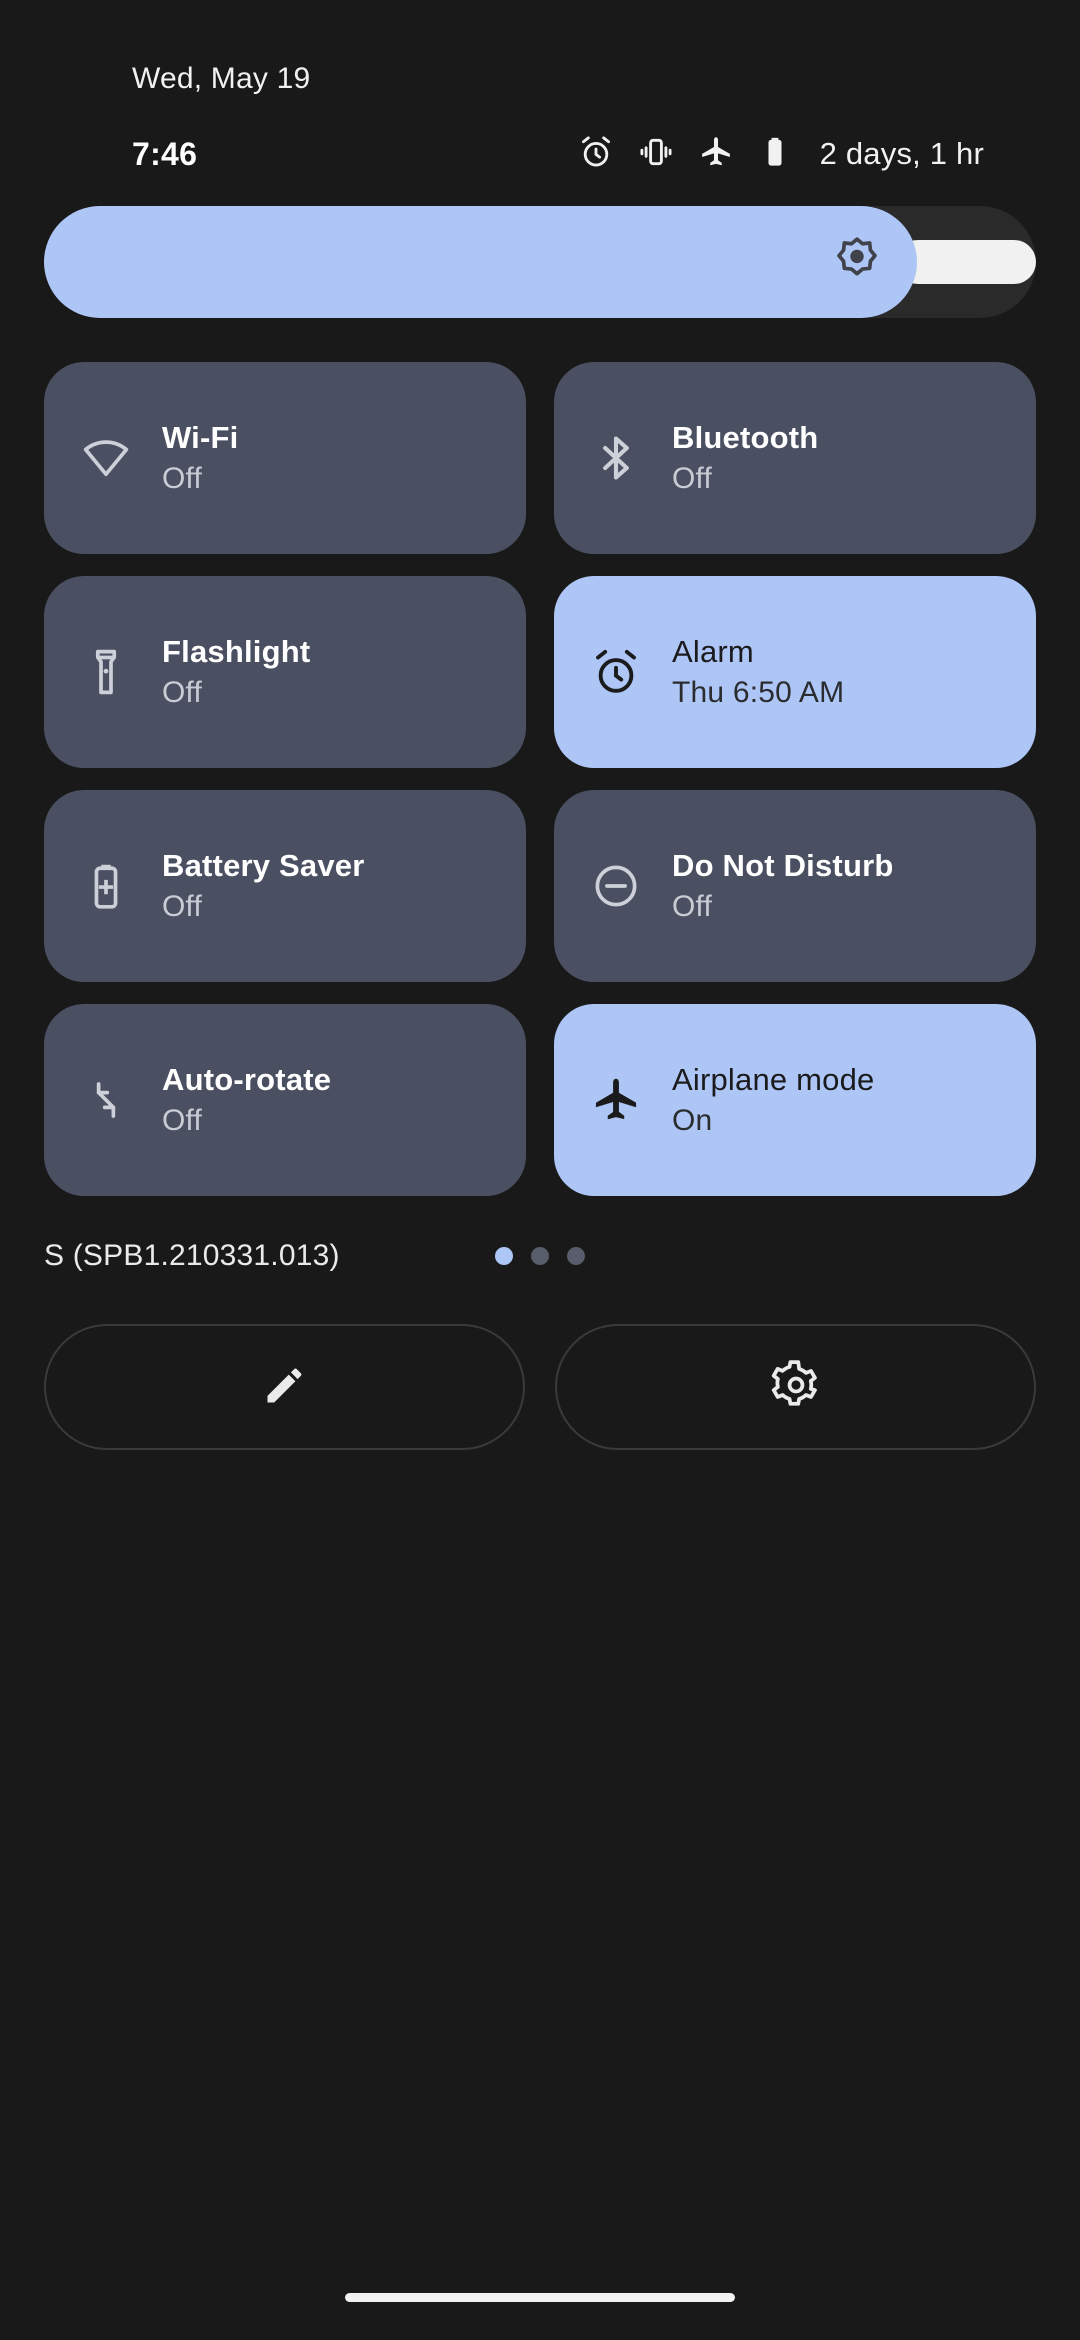 The image size is (1080, 2340). What do you see at coordinates (596, 154) in the screenshot?
I see `alarm-icon` at bounding box center [596, 154].